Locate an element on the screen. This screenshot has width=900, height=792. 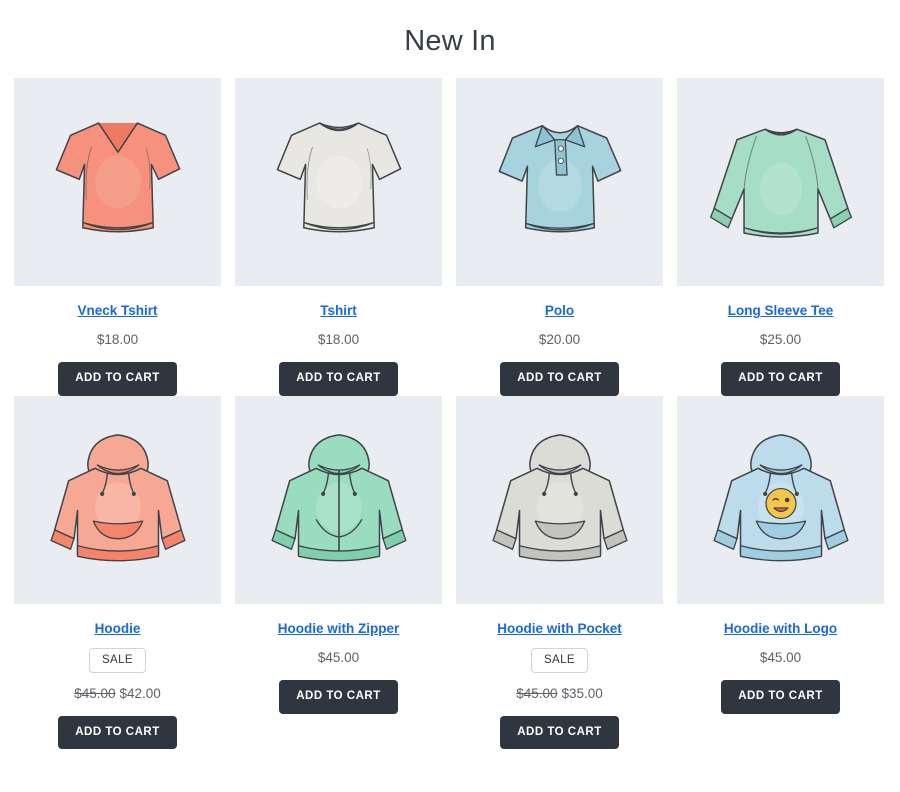
sale-price: $42.00 is located at coordinates (140, 693).